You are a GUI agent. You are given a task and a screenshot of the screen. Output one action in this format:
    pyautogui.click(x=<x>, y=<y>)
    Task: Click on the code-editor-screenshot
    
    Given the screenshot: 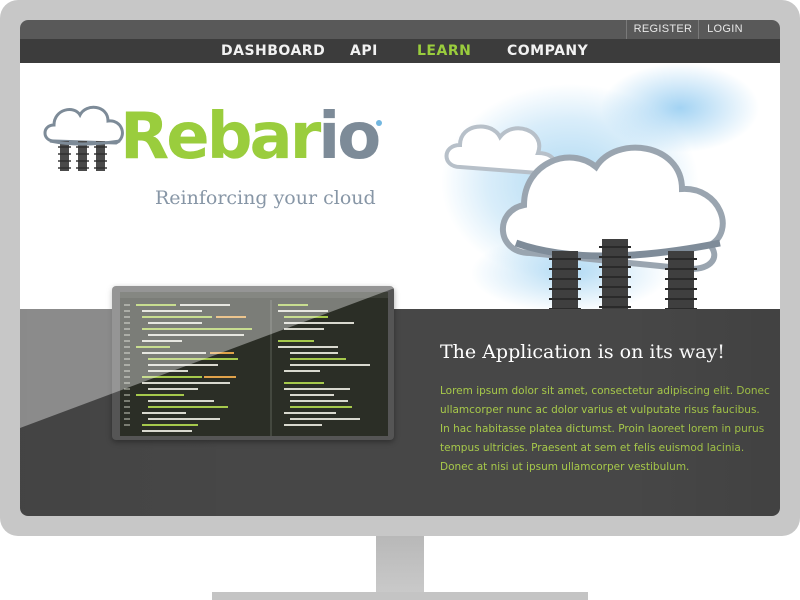 What is the action you would take?
    pyautogui.click(x=253, y=363)
    